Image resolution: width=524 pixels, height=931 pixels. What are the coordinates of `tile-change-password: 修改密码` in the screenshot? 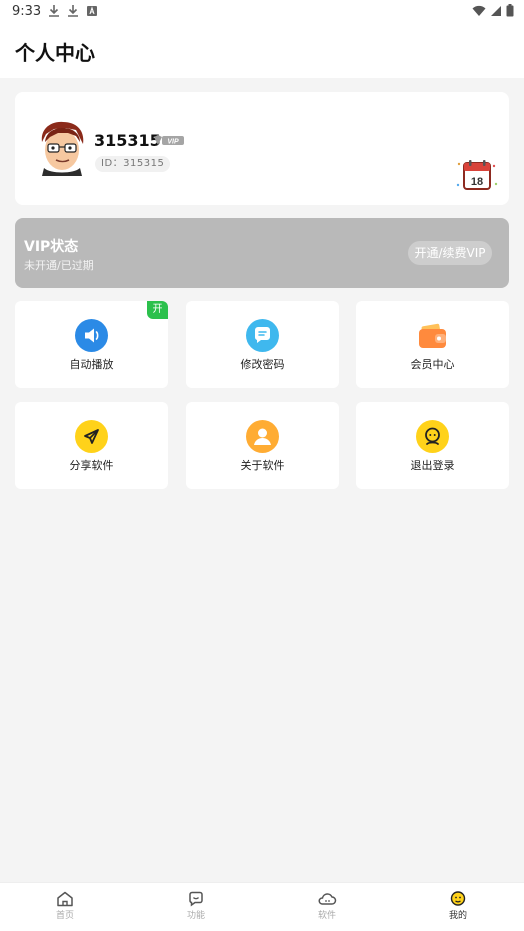 It's located at (262, 344).